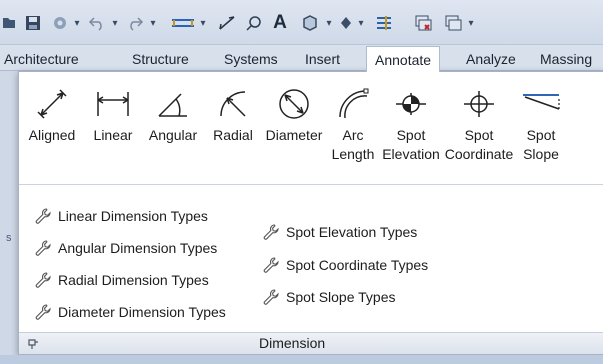  Describe the element at coordinates (135, 23) in the screenshot. I see `redo-icon` at that location.